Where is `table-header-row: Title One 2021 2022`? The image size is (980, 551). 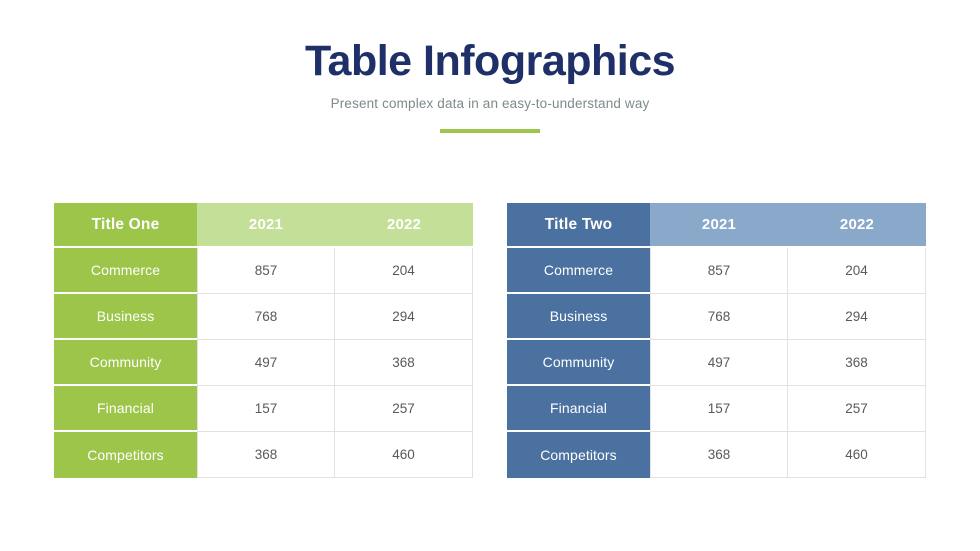
table-header-row: Title One 2021 2022 is located at coordinates (263, 225).